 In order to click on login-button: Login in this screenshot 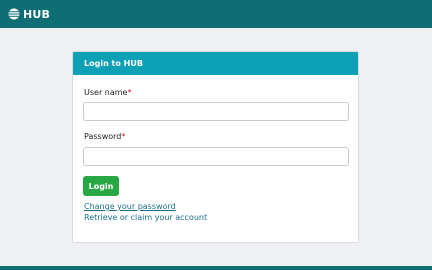, I will do `click(101, 186)`.